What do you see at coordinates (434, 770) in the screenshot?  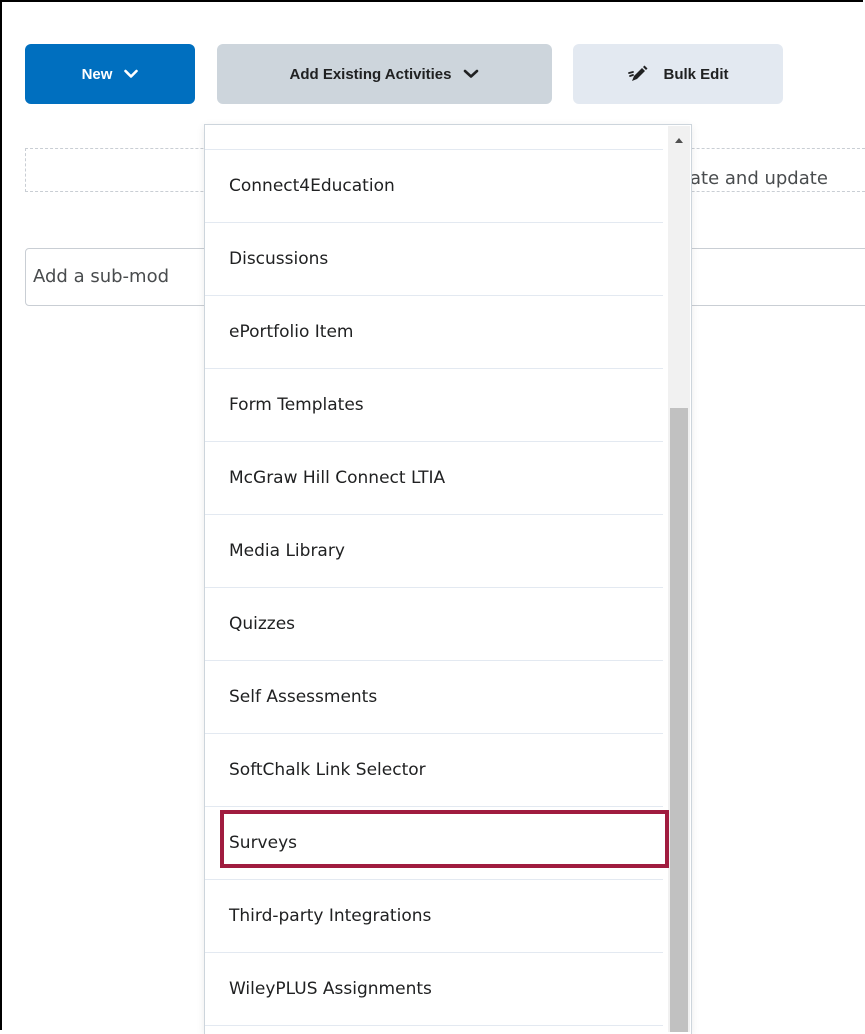 I see `menu-item-softchalk: SoftChalk Link Selector` at bounding box center [434, 770].